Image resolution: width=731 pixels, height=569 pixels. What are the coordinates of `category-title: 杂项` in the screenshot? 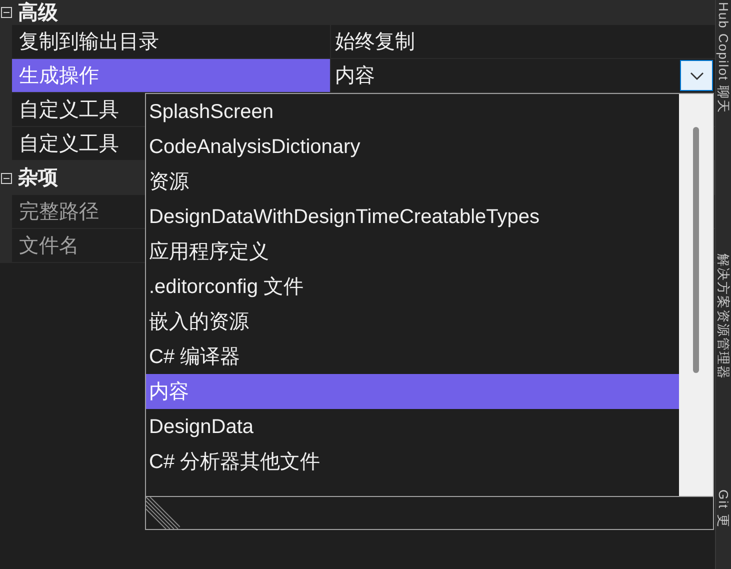 It's located at (38, 178).